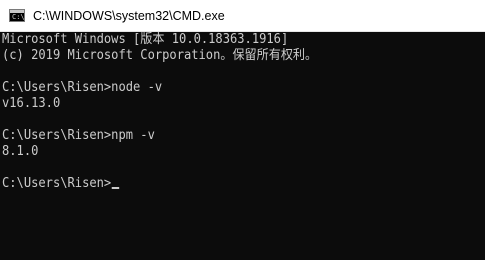 The height and width of the screenshot is (260, 485). Describe the element at coordinates (78, 135) in the screenshot. I see `console-line: C:\Users\Risen>npm -v` at that location.